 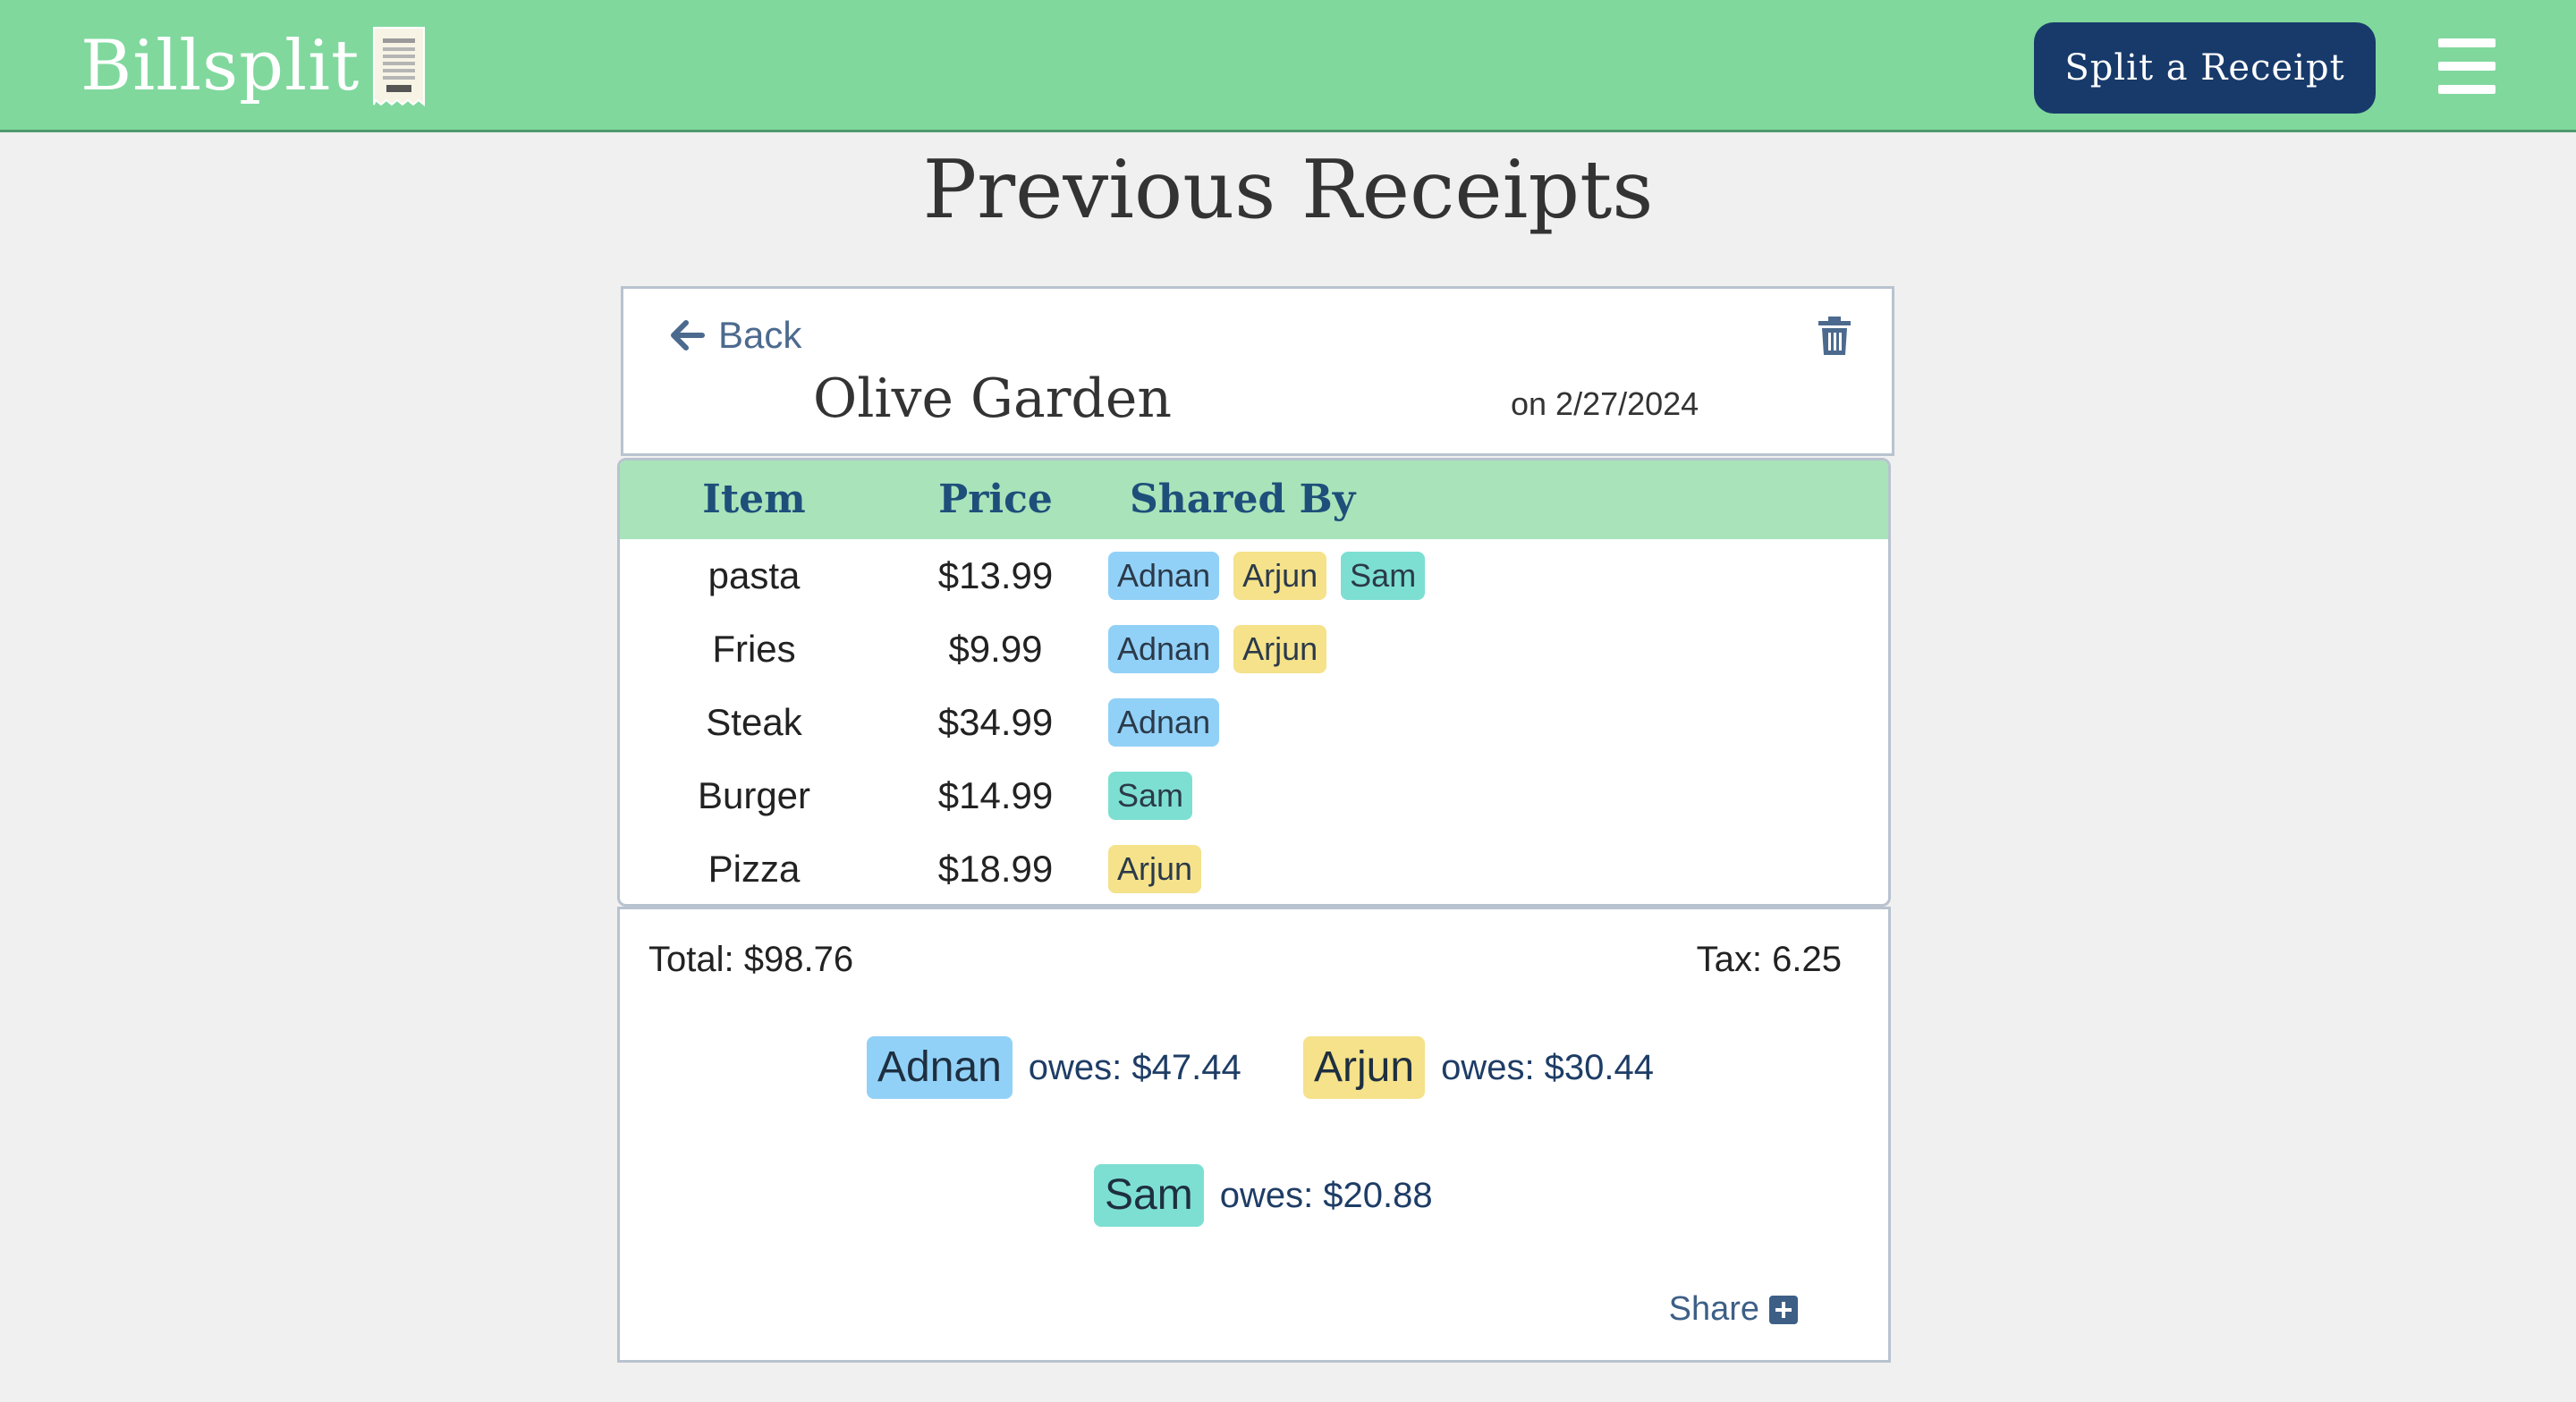 What do you see at coordinates (760, 335) in the screenshot?
I see `back-label: Back` at bounding box center [760, 335].